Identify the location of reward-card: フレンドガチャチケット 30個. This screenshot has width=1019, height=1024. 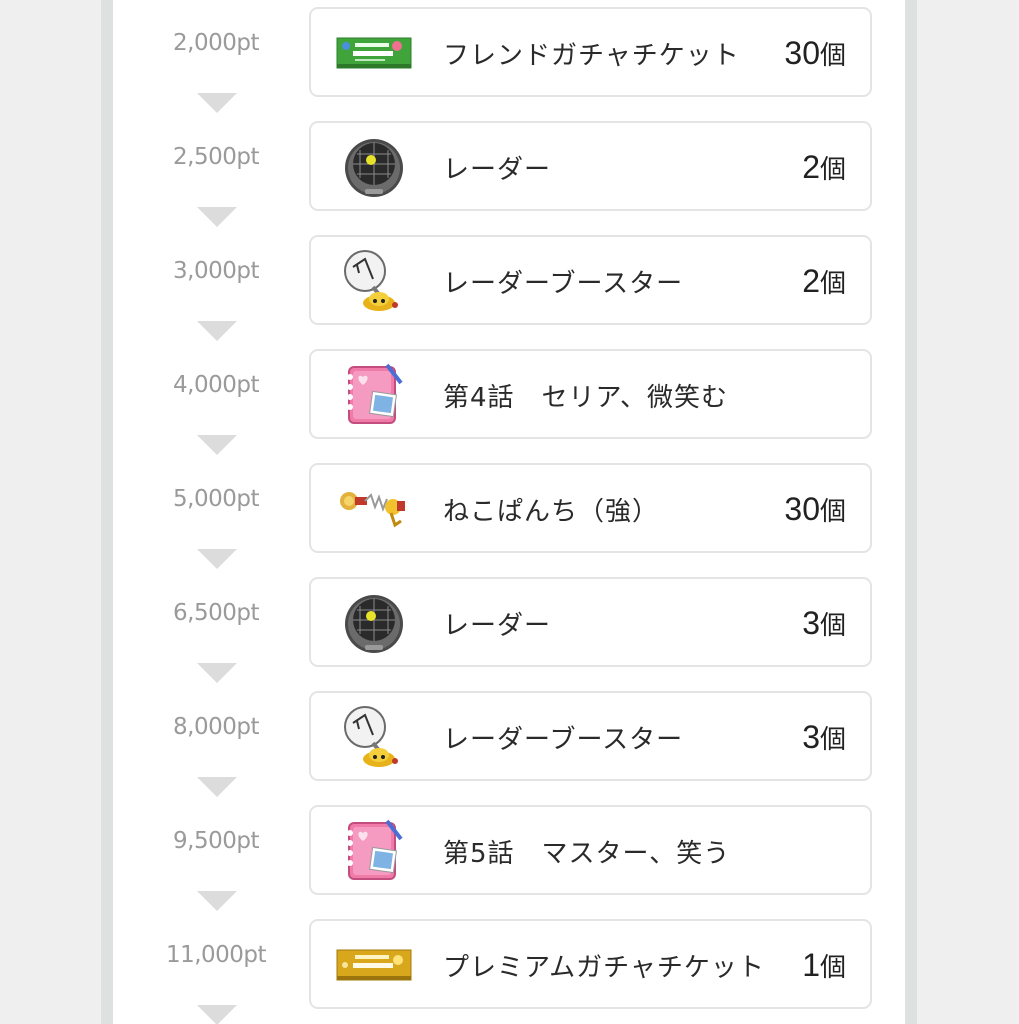
(590, 52).